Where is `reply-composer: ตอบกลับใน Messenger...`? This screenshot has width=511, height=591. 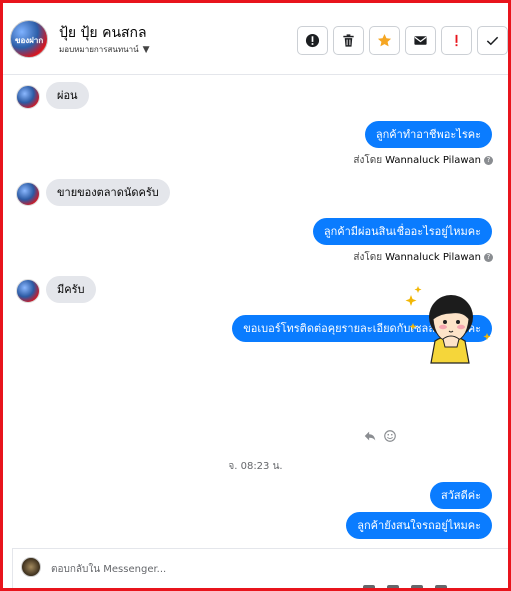 reply-composer: ตอบกลับใน Messenger... is located at coordinates (260, 568).